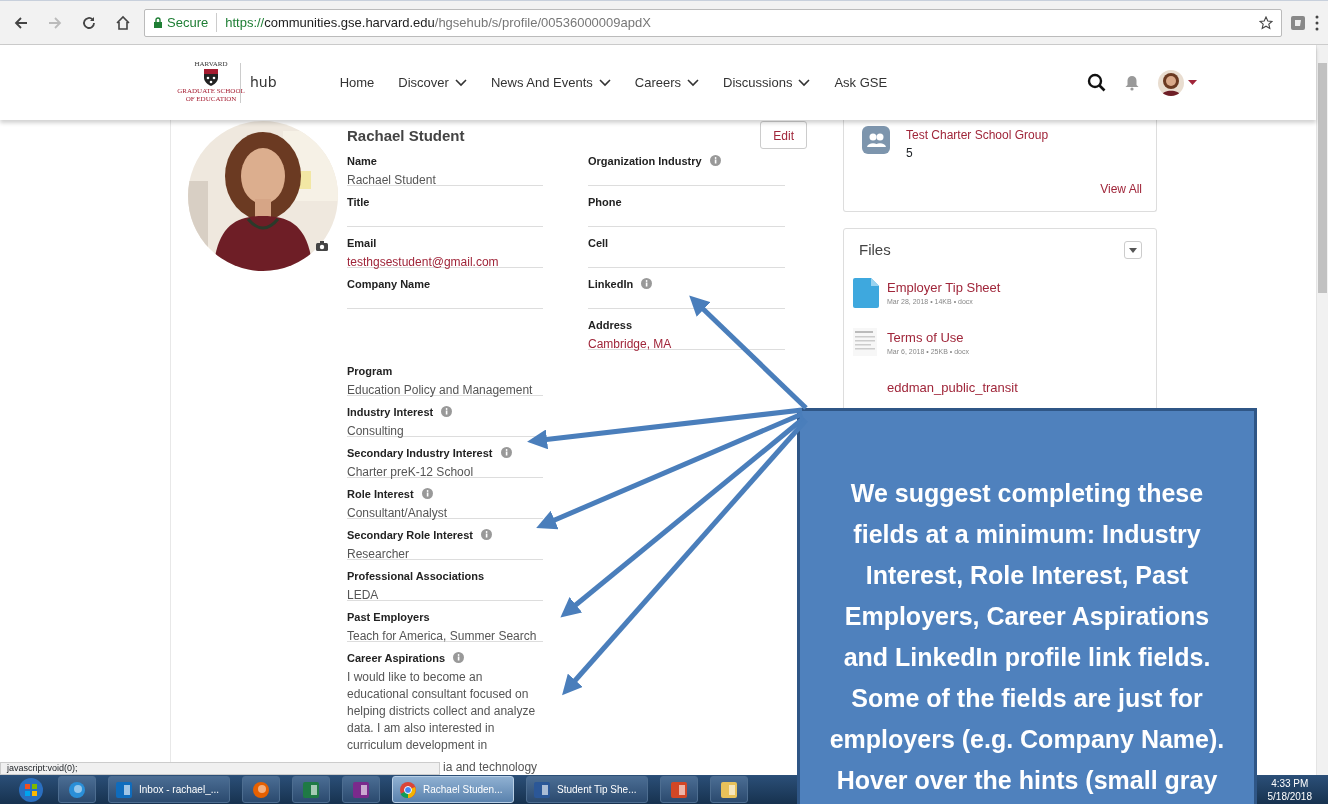 The image size is (1328, 804). Describe the element at coordinates (389, 284) in the screenshot. I see `field-label: Company Name` at that location.